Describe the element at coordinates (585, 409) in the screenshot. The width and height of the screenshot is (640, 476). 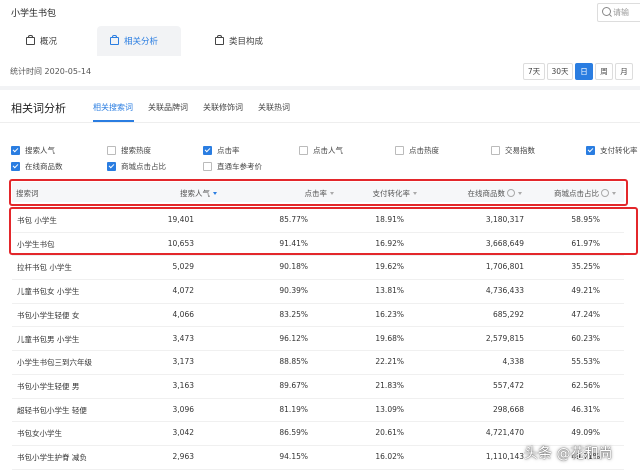
I see `value-cell: 46.31%` at that location.